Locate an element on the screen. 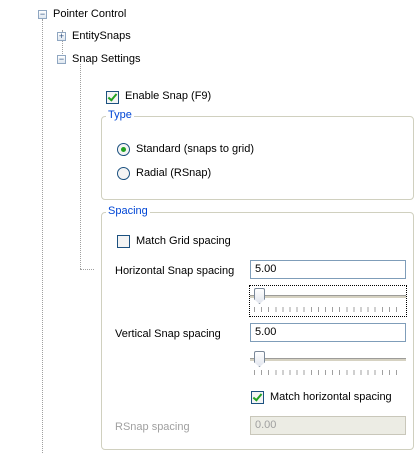 The width and height of the screenshot is (419, 453). expand-icon: + is located at coordinates (61, 36).